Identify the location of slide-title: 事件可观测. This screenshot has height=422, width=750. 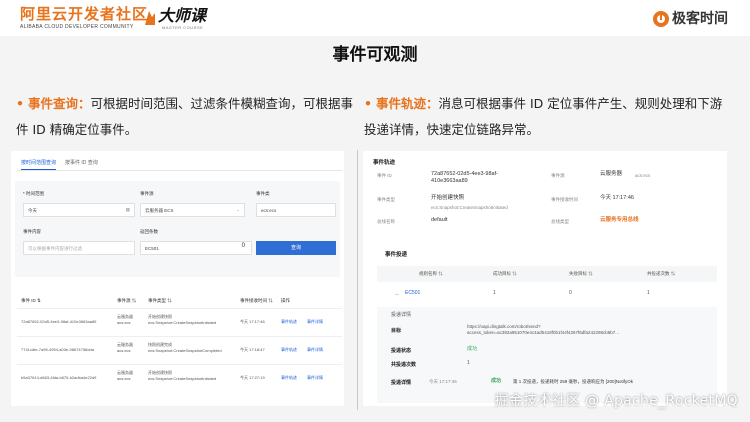
(375, 55).